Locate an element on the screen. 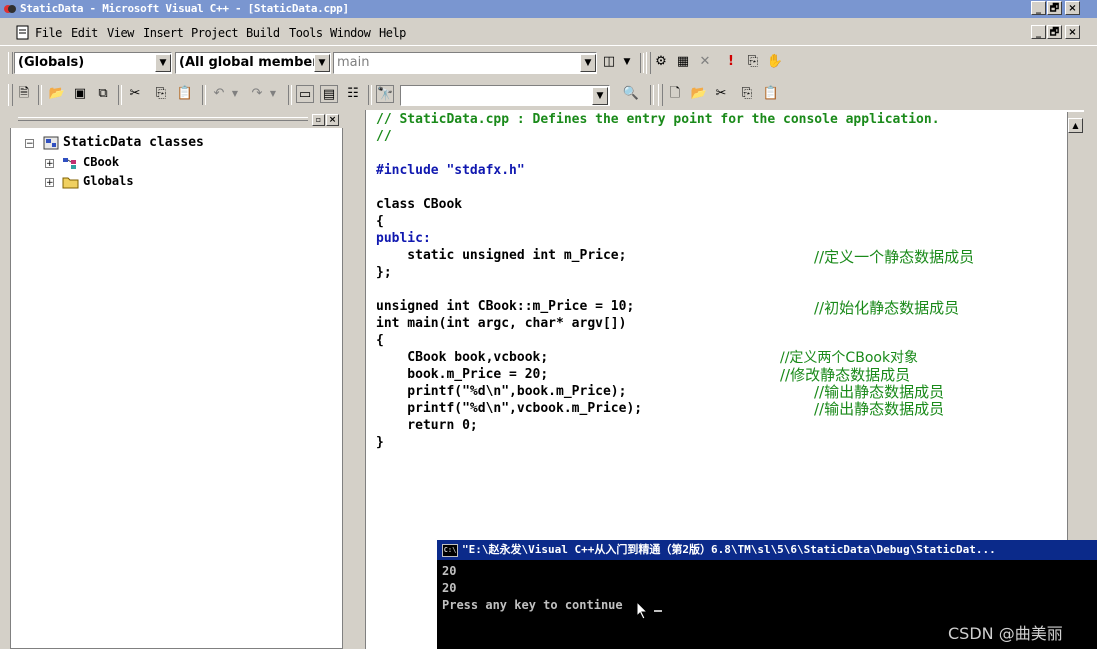  menu-insert: Insert is located at coordinates (163, 33).